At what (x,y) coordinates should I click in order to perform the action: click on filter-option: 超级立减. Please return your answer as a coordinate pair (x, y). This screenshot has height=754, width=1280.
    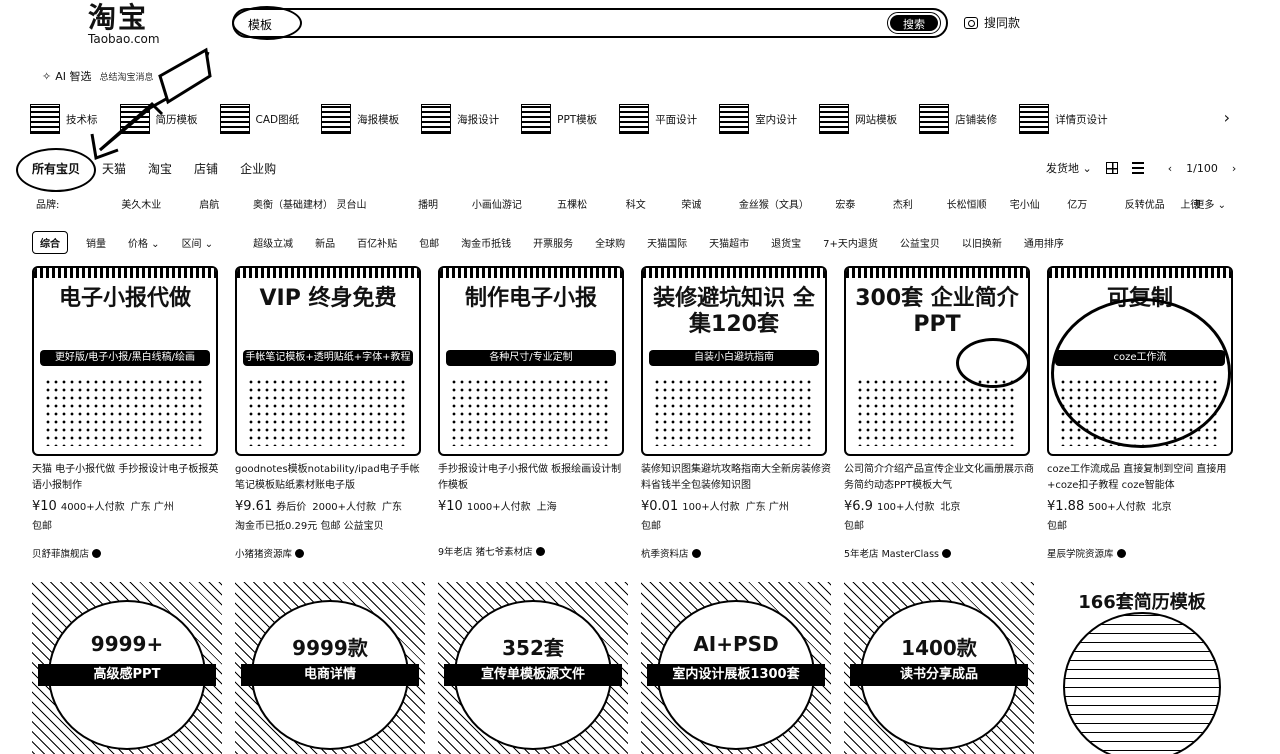
    Looking at the image, I should click on (273, 242).